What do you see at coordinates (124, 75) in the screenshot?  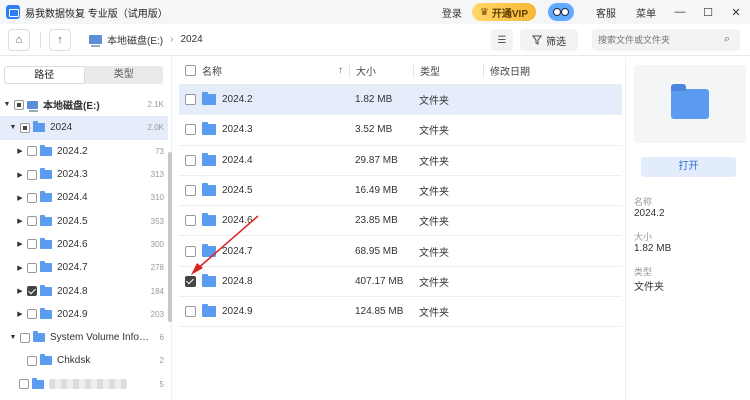 I see `tab-type: 类型` at bounding box center [124, 75].